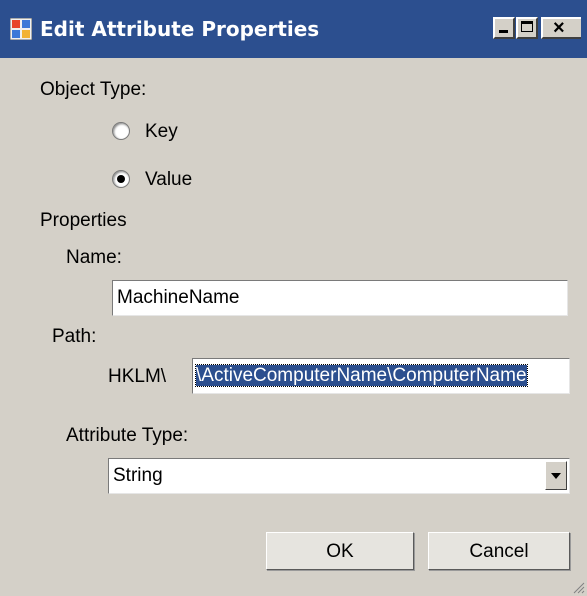 This screenshot has width=587, height=596. I want to click on cancel-button: Cancel, so click(499, 551).